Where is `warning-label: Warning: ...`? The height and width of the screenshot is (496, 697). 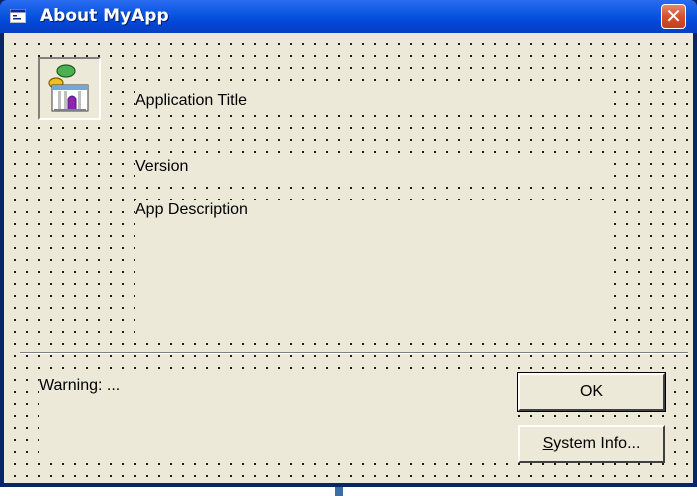 warning-label: Warning: ... is located at coordinates (274, 416).